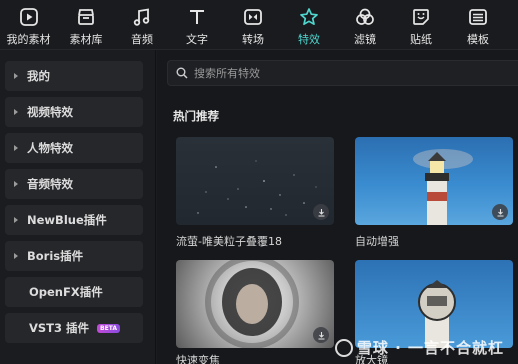 The height and width of the screenshot is (364, 518). I want to click on effect-card-magnifier, so click(434, 304).